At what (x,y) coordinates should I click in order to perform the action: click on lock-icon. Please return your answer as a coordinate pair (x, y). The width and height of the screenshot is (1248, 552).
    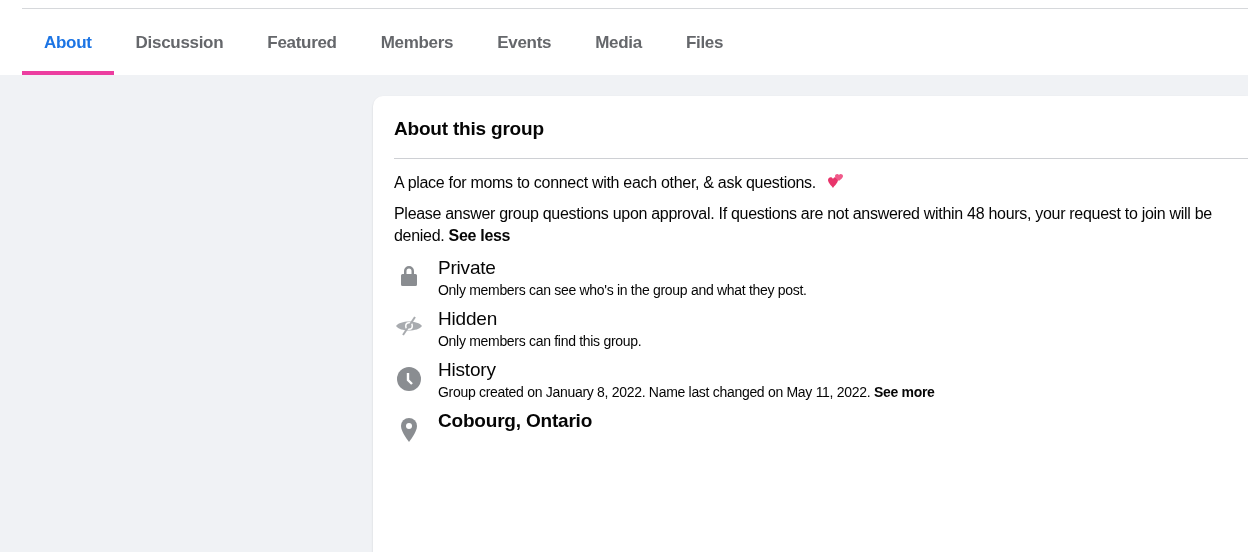
    Looking at the image, I should click on (409, 276).